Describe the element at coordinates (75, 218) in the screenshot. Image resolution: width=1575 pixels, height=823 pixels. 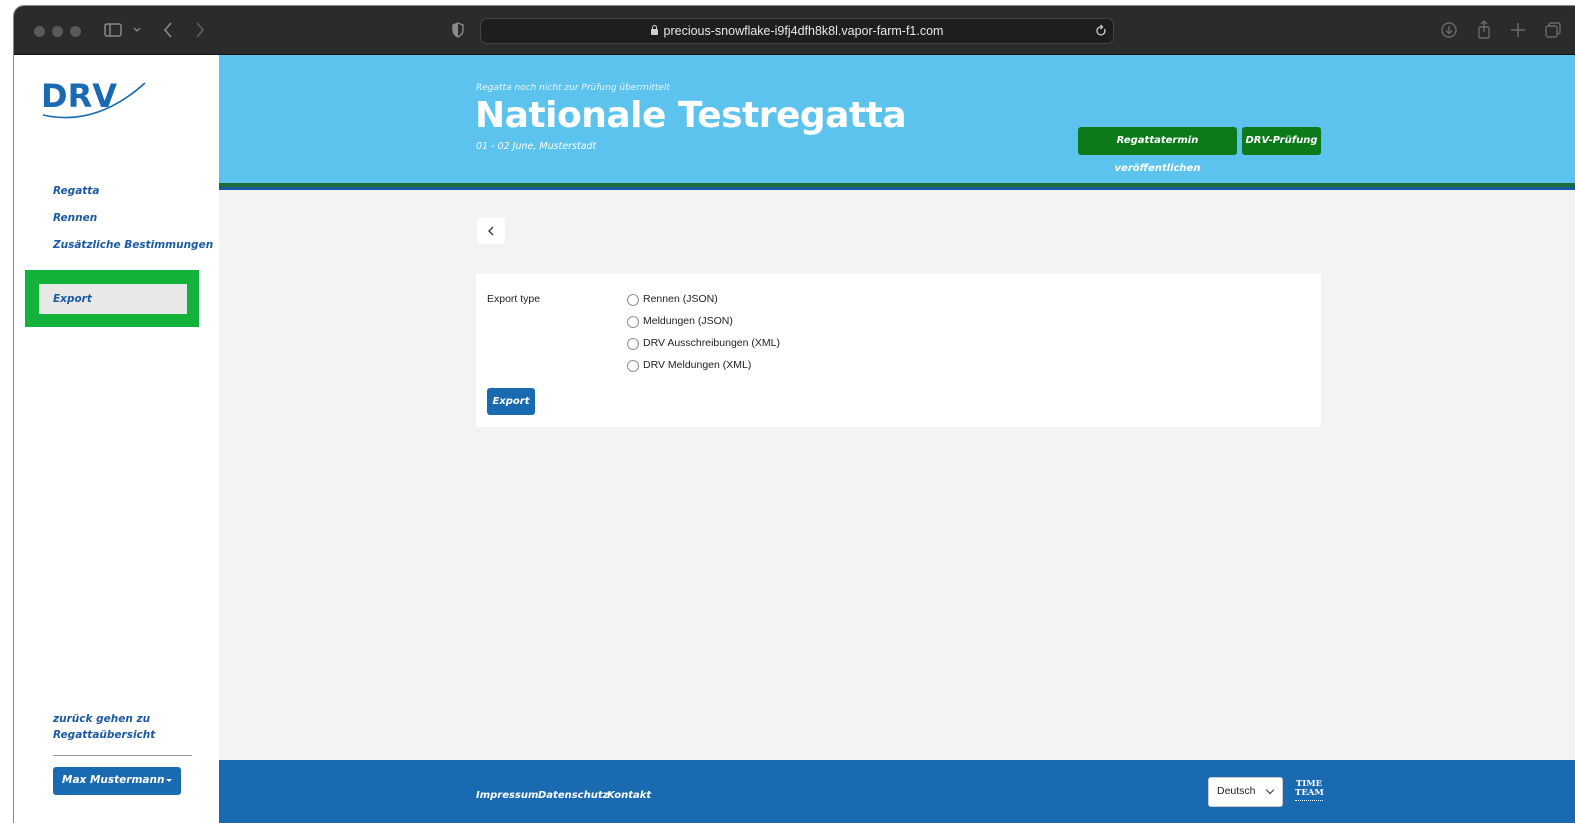
I see `sidebar-item-rennen: Rennen` at that location.